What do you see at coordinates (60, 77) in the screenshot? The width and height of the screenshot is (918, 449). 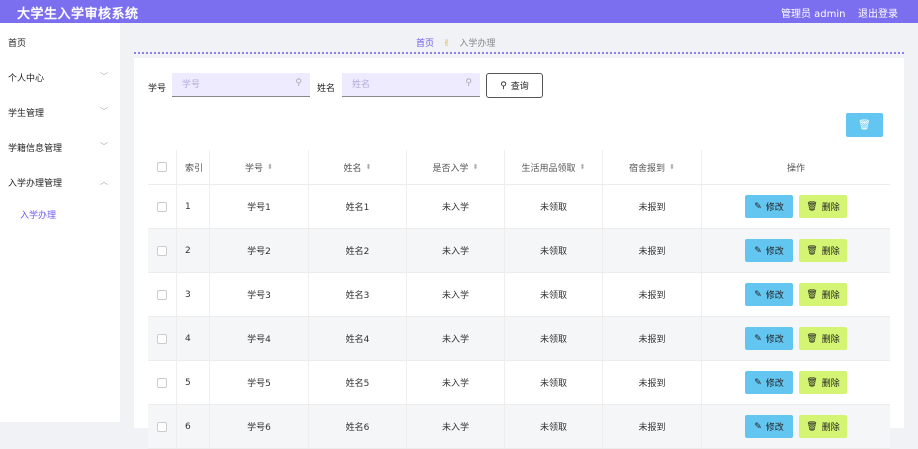 I see `sidebar-item-personal-center: 个人中心 ﹀` at bounding box center [60, 77].